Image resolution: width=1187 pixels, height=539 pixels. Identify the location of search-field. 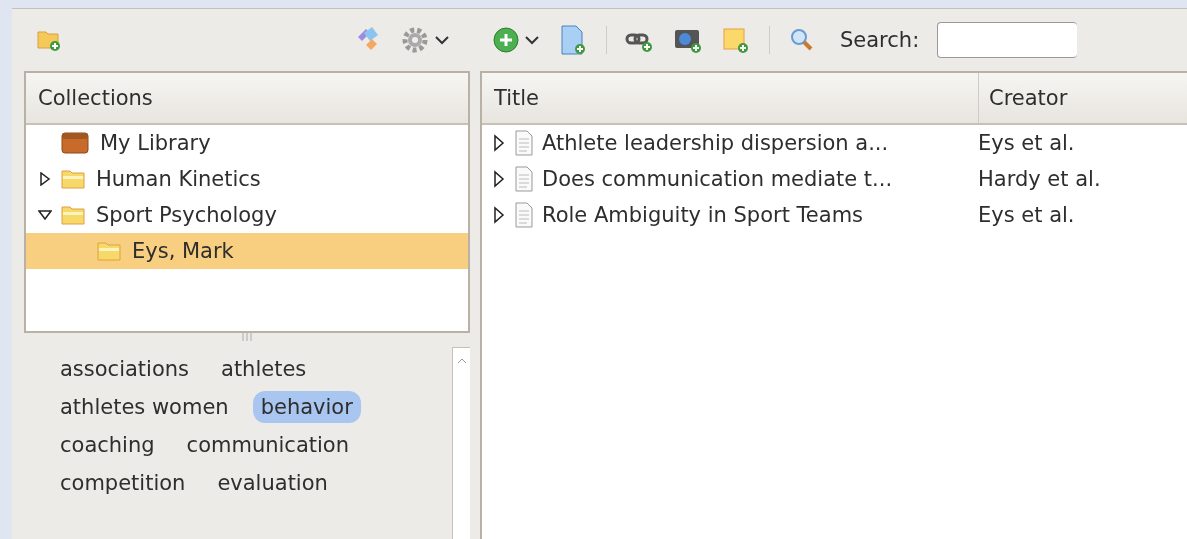
(1007, 40).